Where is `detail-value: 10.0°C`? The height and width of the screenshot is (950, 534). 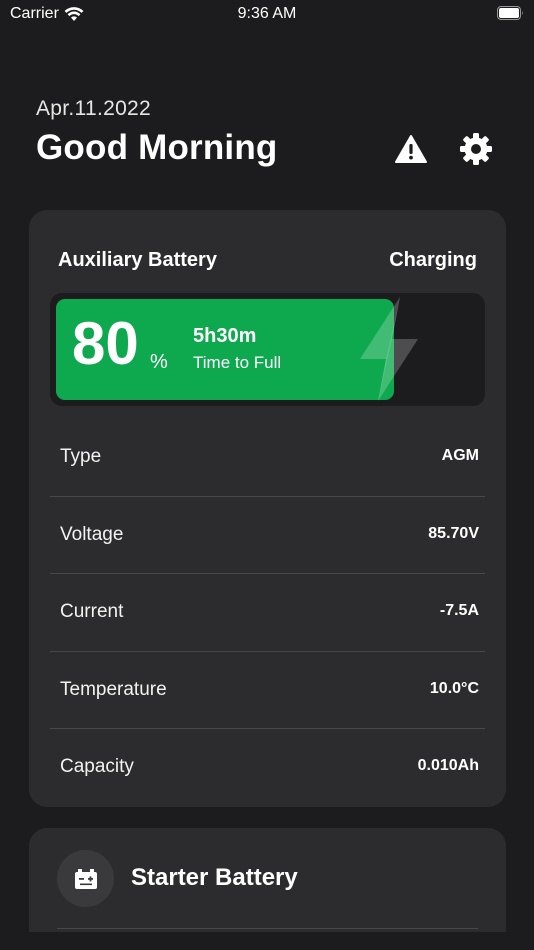 detail-value: 10.0°C is located at coordinates (454, 688).